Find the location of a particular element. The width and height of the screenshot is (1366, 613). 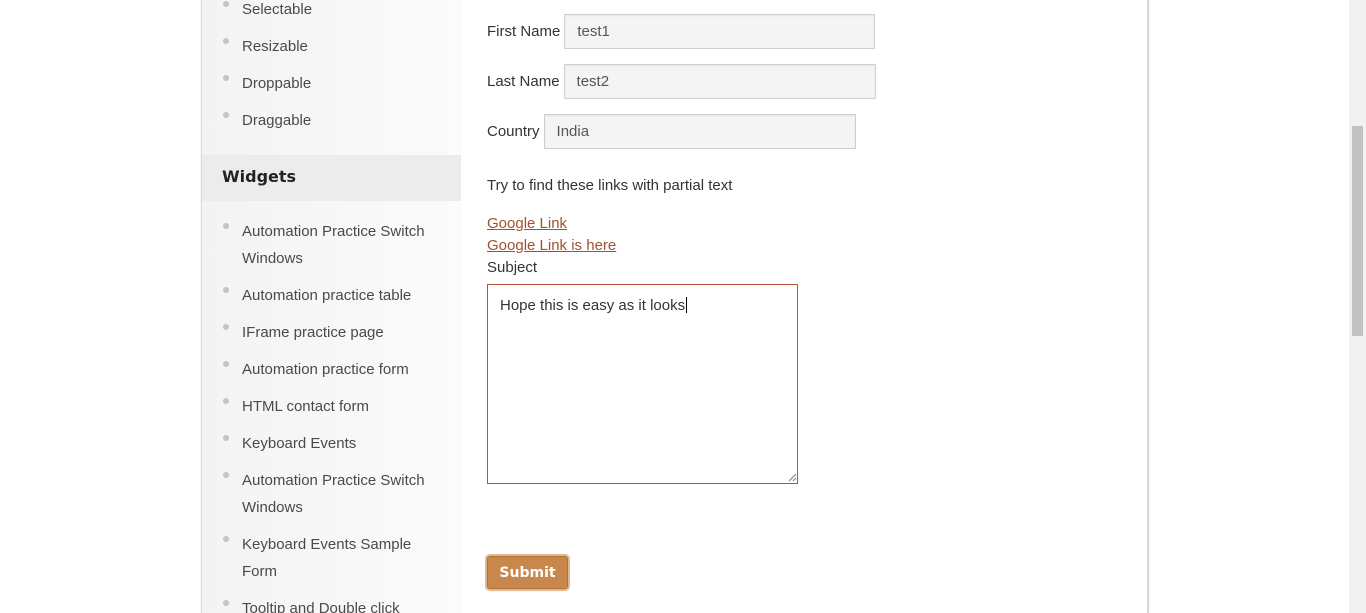

sidebar-item-tooltip-double-click: Tooltip and Double click is located at coordinates (331, 604).